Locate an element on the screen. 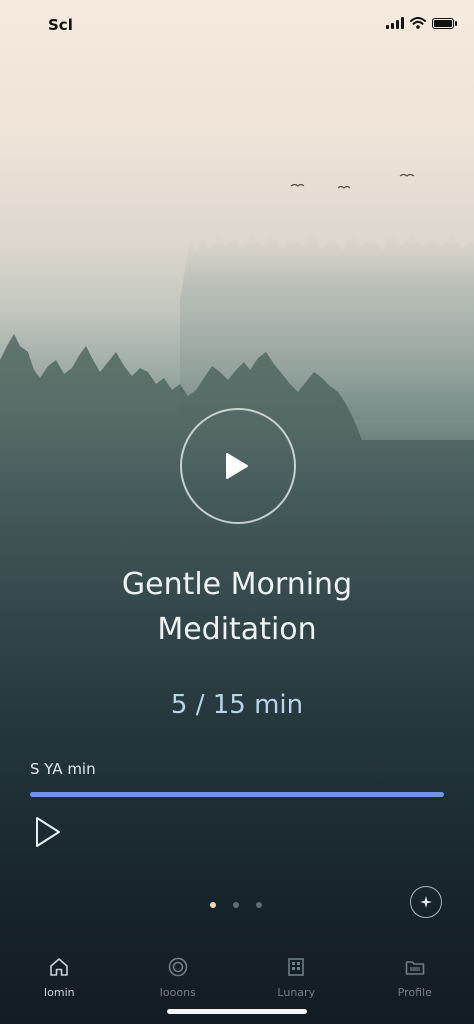  title-line-2: Meditation is located at coordinates (237, 629).